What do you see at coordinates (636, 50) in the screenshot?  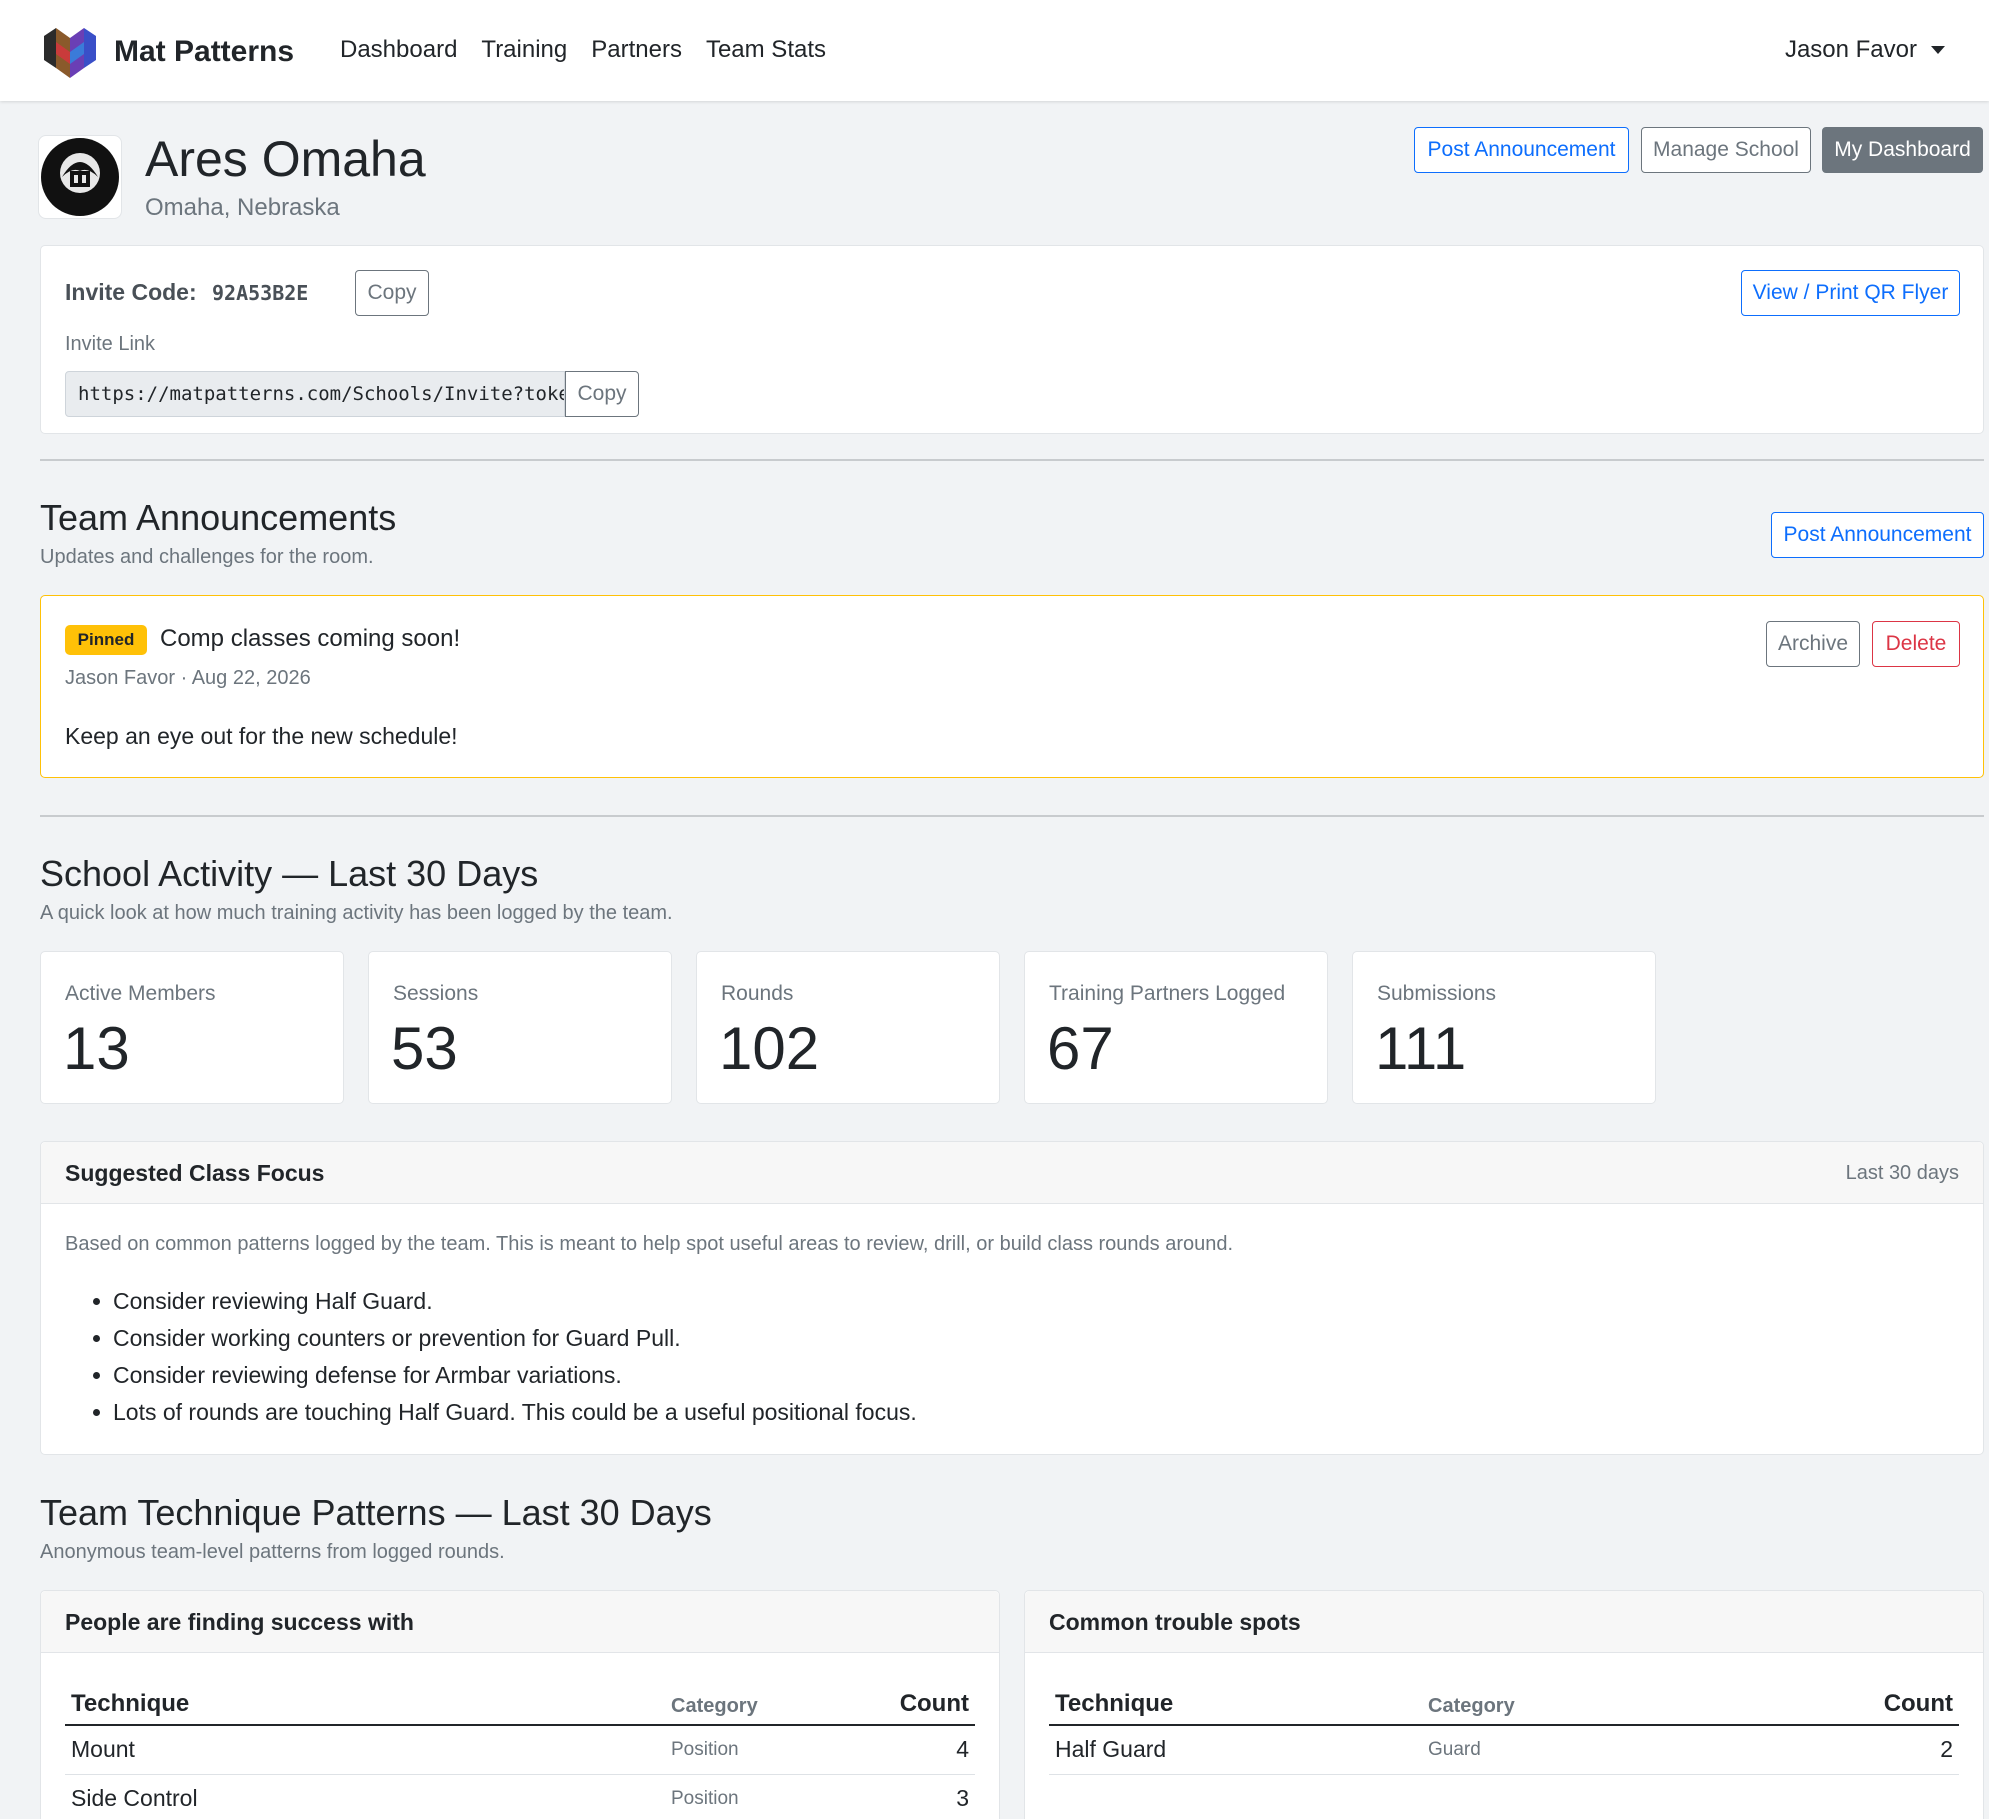 I see `nav-link-partners: Partners` at bounding box center [636, 50].